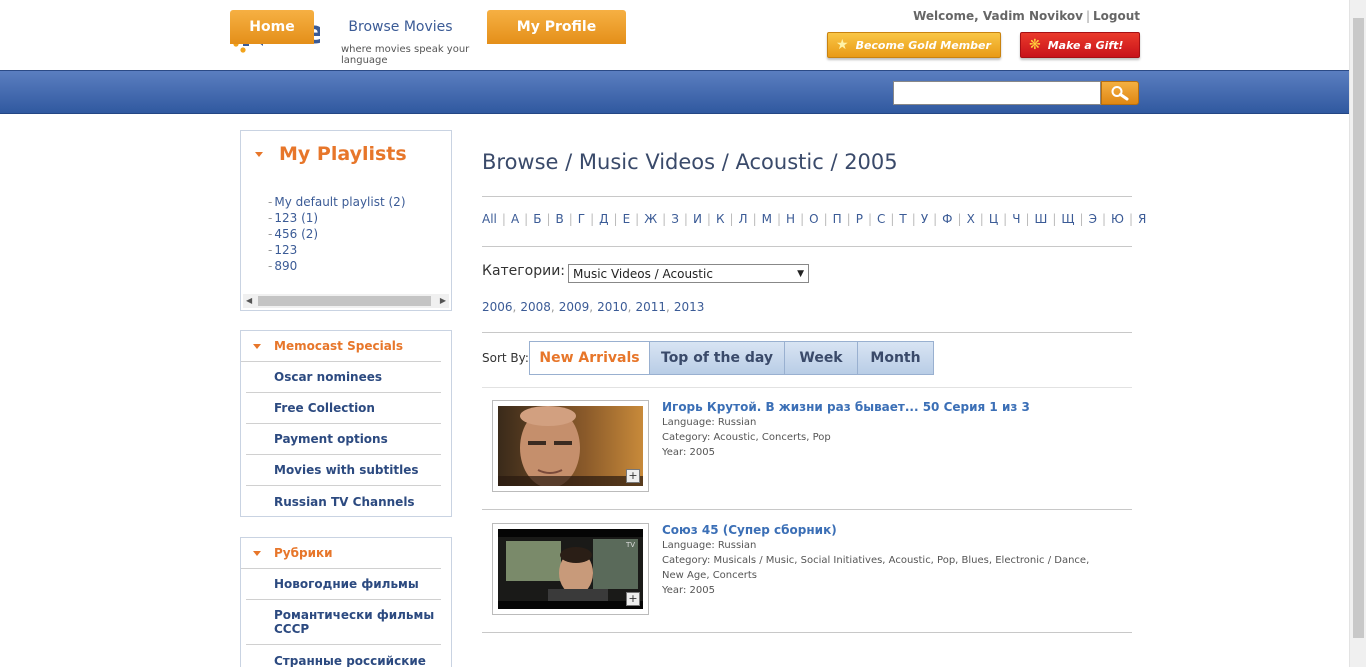 The height and width of the screenshot is (667, 1366). I want to click on year-link: 2013, so click(689, 307).